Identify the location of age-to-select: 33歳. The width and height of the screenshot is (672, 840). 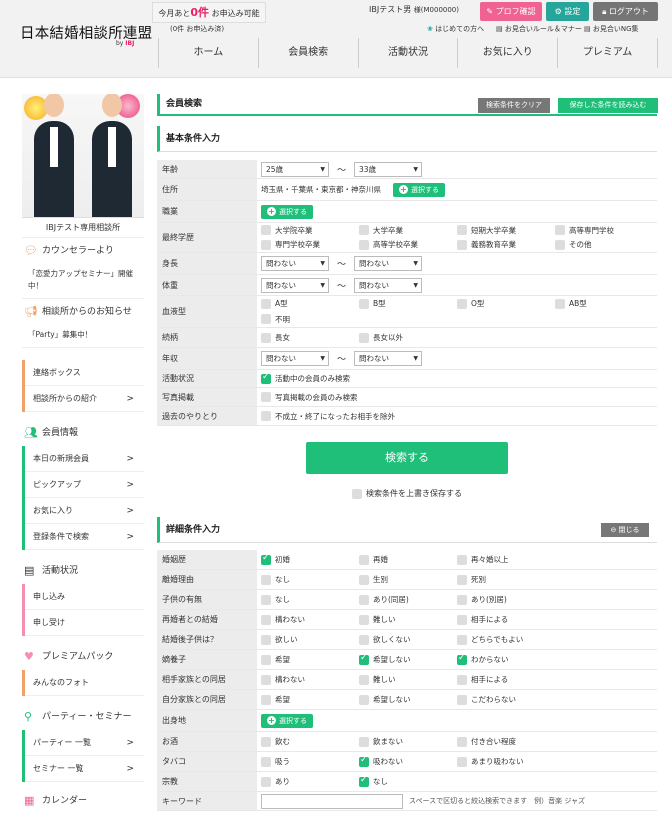
(388, 169).